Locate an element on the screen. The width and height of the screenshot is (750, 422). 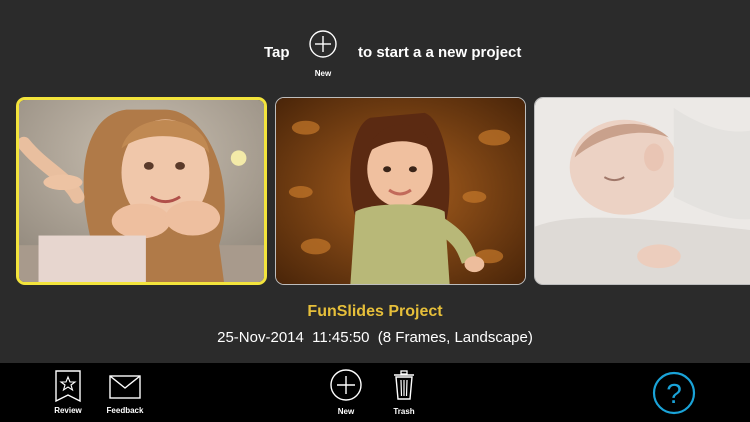
review-button: Review is located at coordinates (68, 392).